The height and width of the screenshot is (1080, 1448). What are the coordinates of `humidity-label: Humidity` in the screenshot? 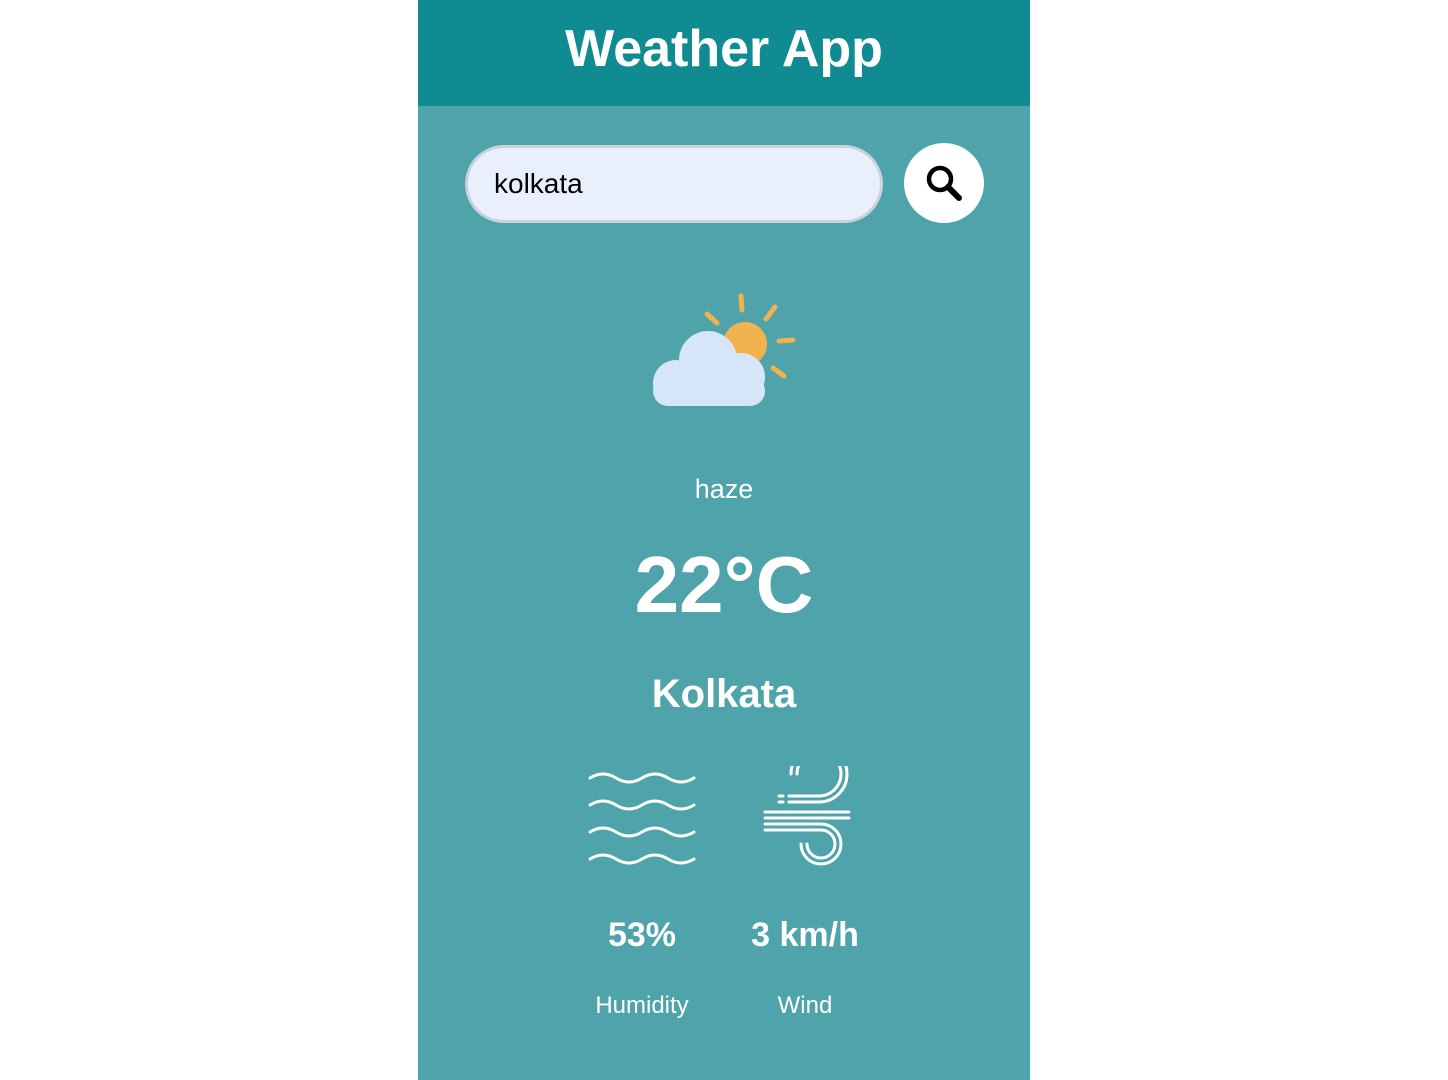 It's located at (642, 1005).